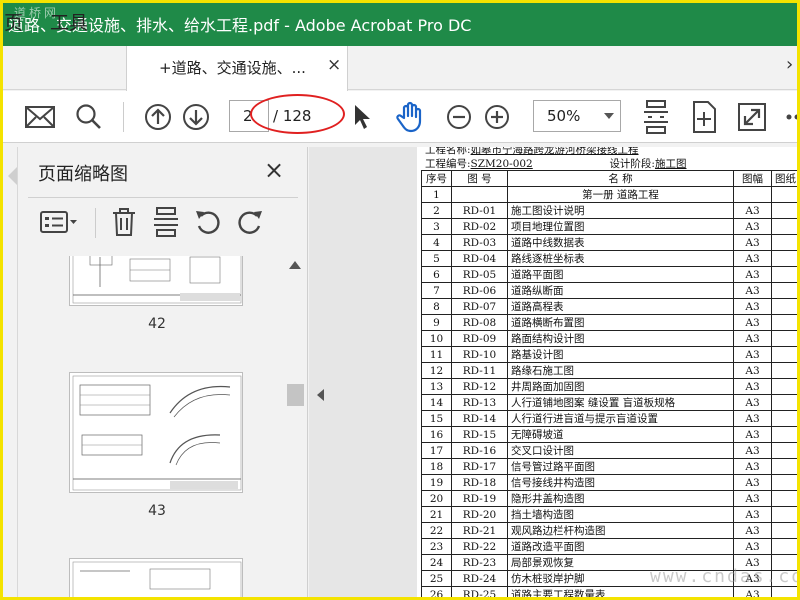  I want to click on drawing-code: RD-22, so click(479, 546).